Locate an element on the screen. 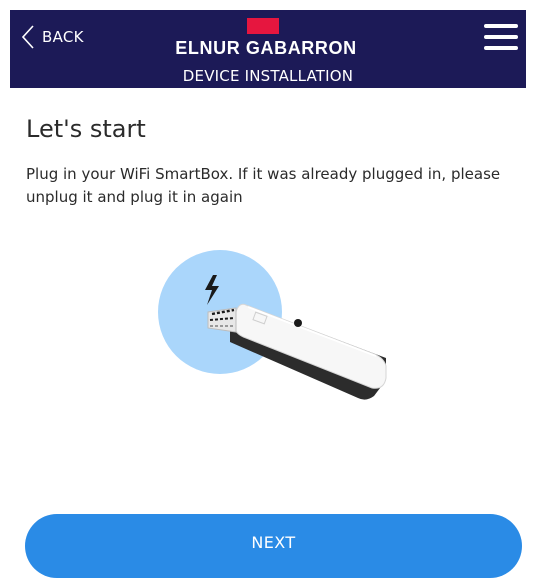  hamburger-menu-icon is located at coordinates (501, 37).